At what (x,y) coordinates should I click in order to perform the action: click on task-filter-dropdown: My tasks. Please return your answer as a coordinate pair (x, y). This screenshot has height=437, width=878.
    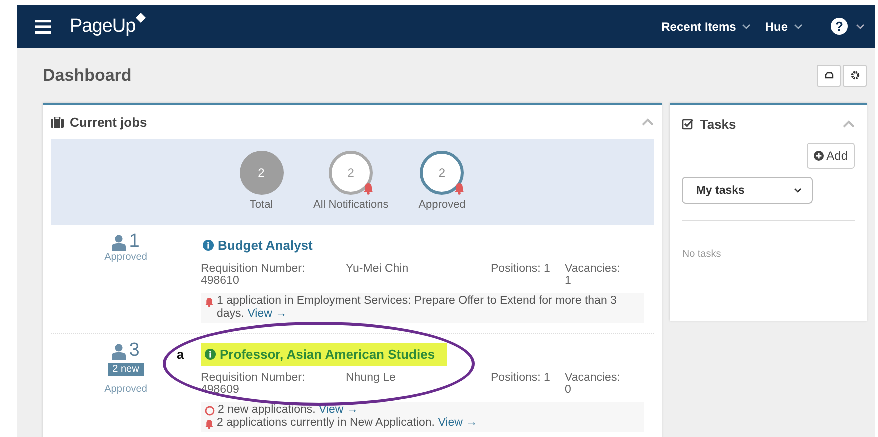
    Looking at the image, I should click on (748, 190).